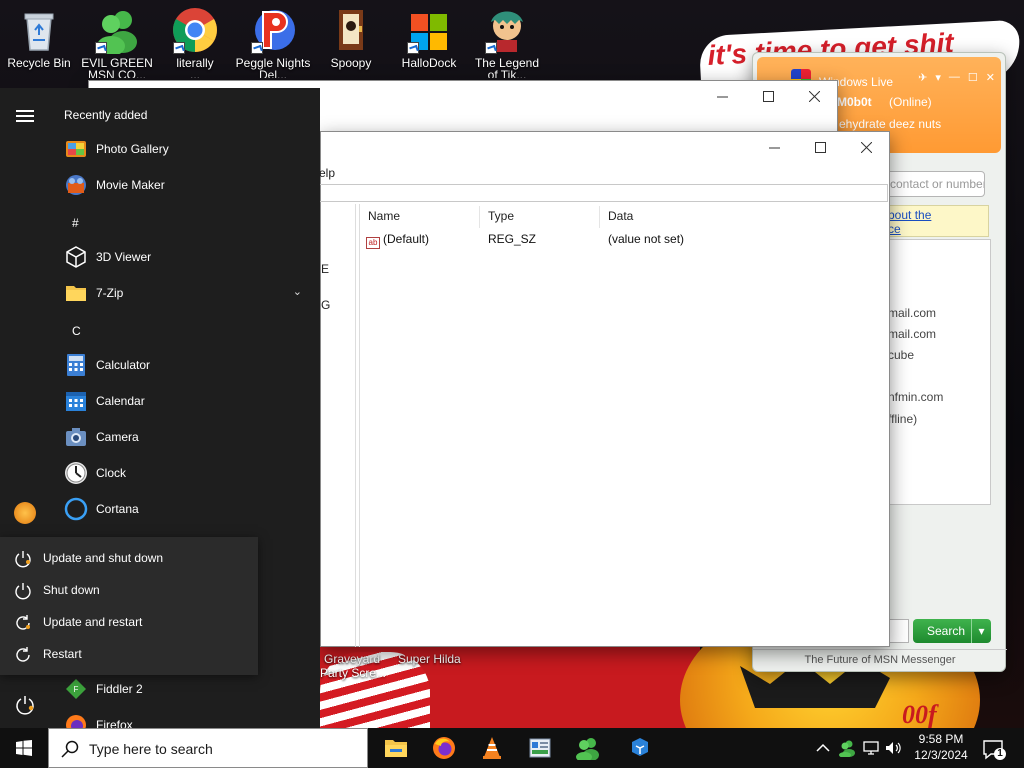 This screenshot has height=768, width=1024. What do you see at coordinates (990, 77) in the screenshot?
I see `messenger-close-button: ✕` at bounding box center [990, 77].